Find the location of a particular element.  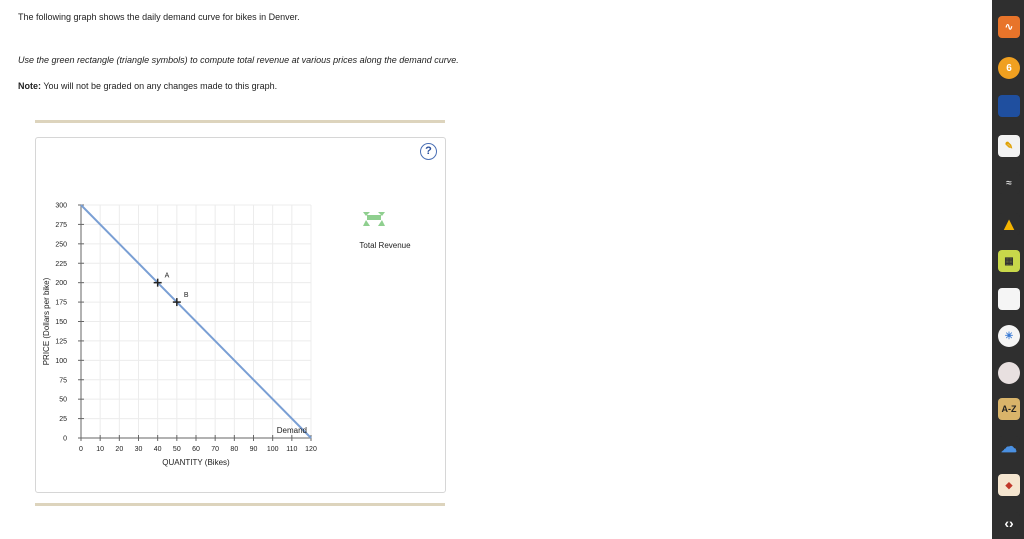

x-tick-label: 100 is located at coordinates (273, 449).